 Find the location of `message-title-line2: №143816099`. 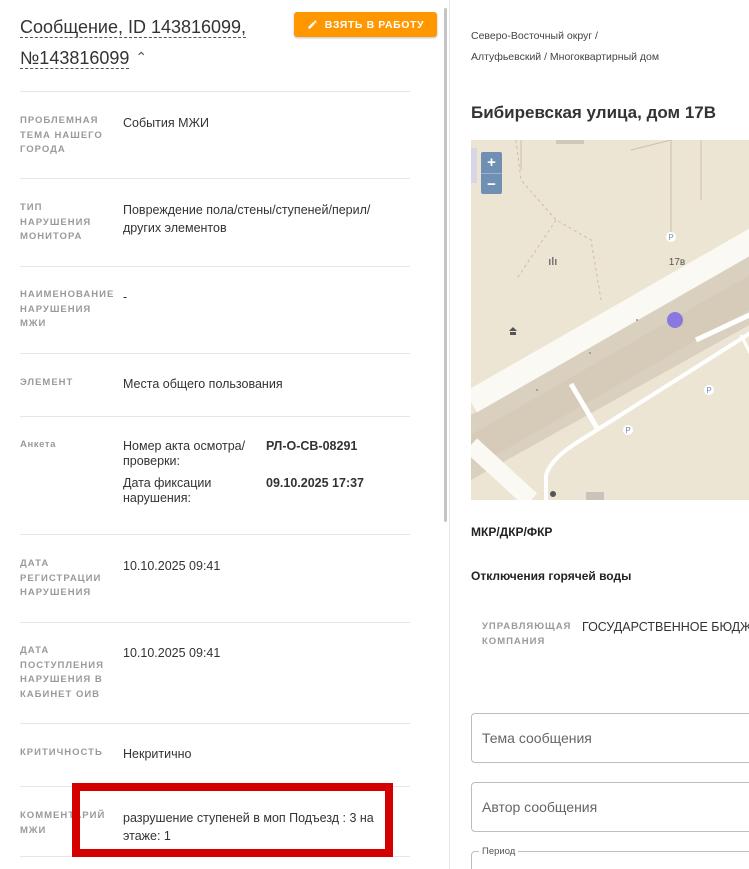

message-title-line2: №143816099 is located at coordinates (75, 58).